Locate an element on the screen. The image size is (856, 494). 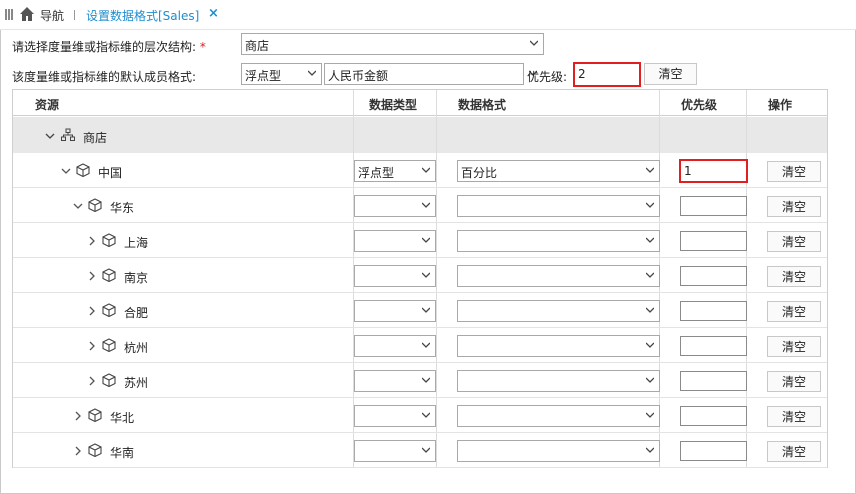
row-priority-input: 1 is located at coordinates (713, 171).